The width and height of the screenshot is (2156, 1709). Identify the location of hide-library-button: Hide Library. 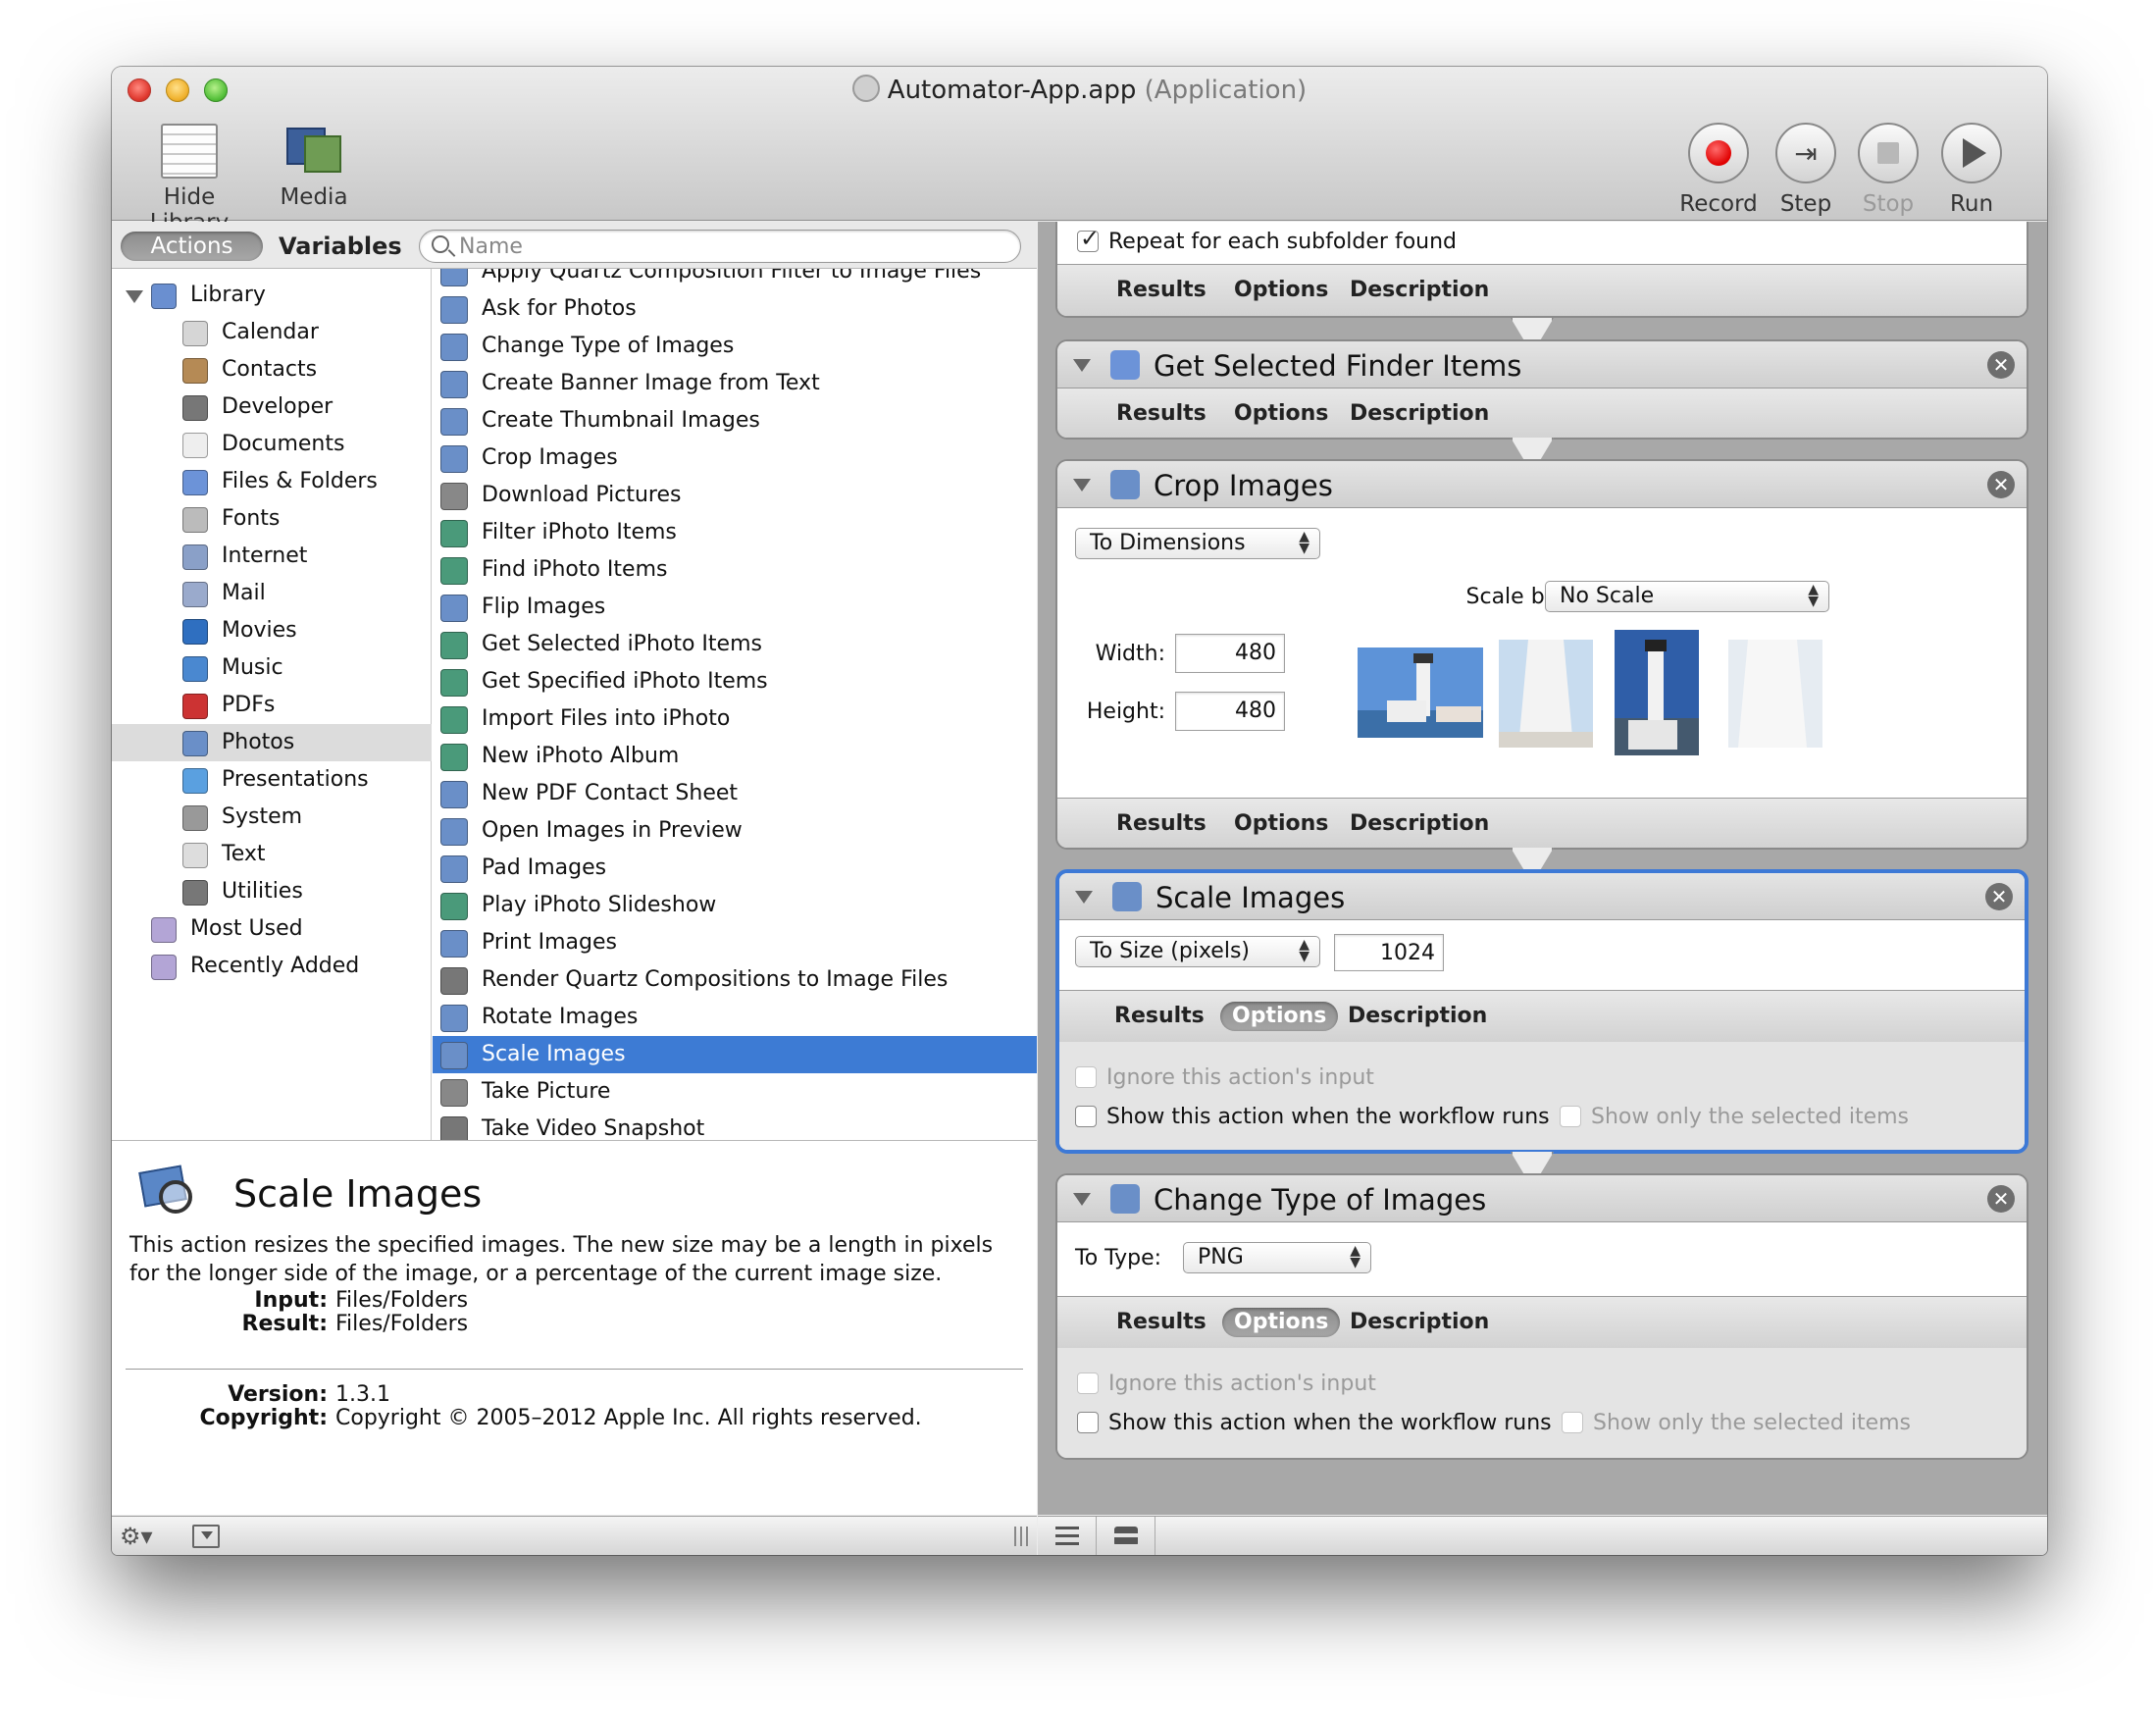
(189, 179).